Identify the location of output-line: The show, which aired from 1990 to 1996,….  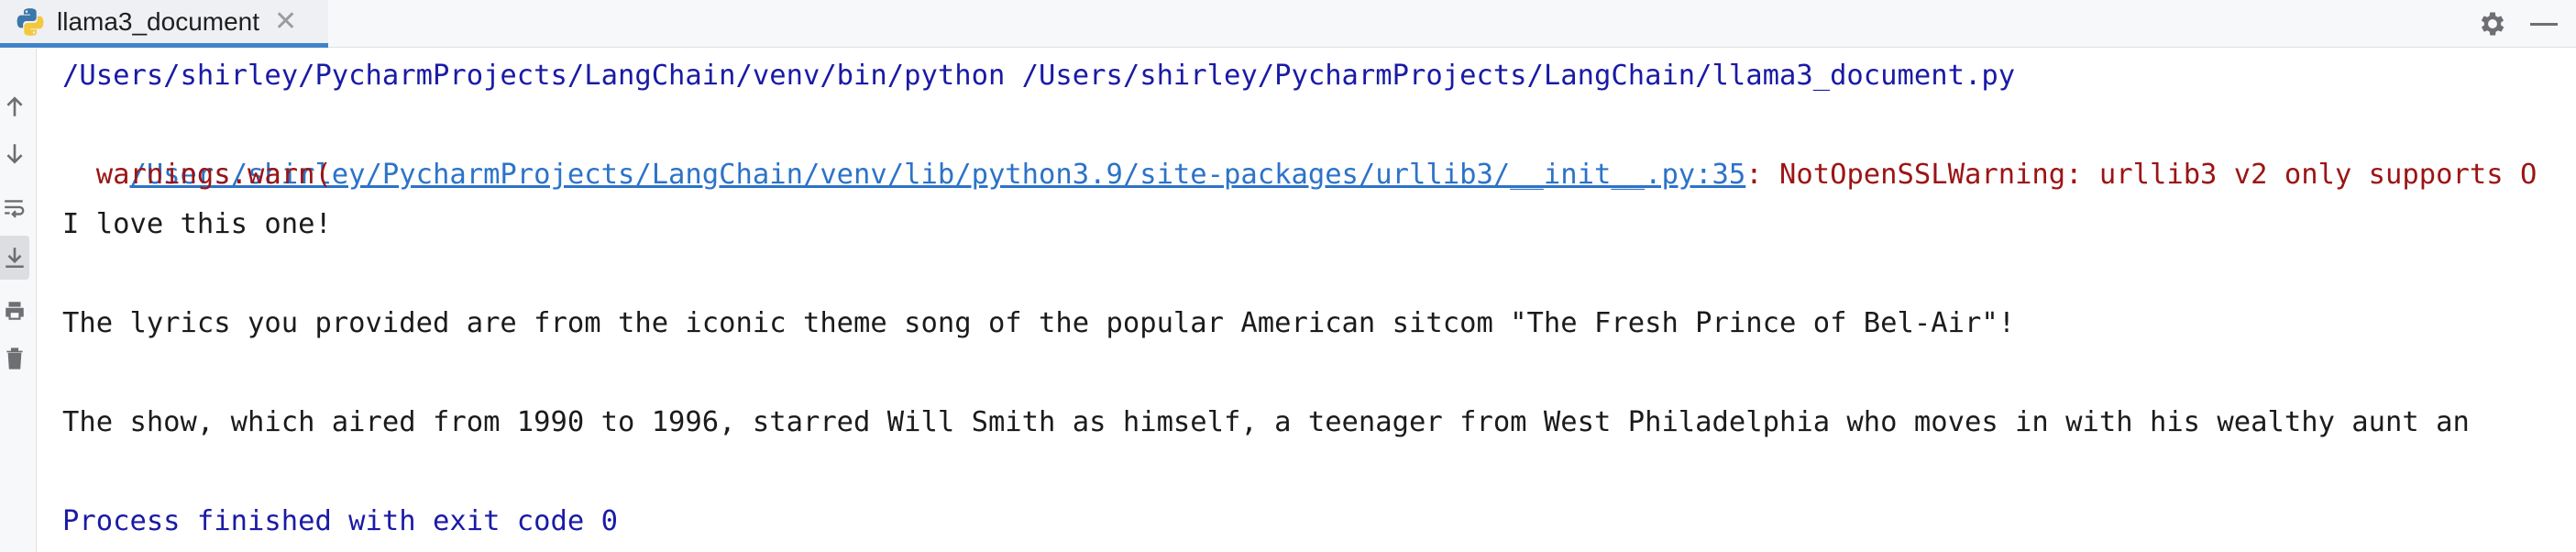
(1266, 422).